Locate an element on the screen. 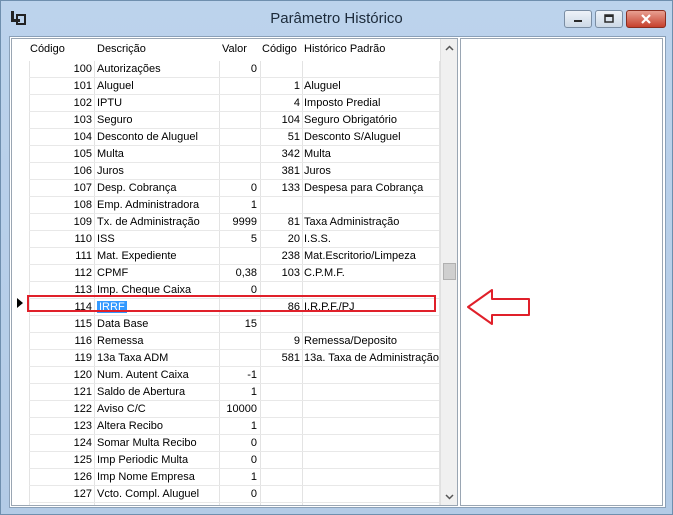  cell-codigo-historico: 133 is located at coordinates (291, 188).